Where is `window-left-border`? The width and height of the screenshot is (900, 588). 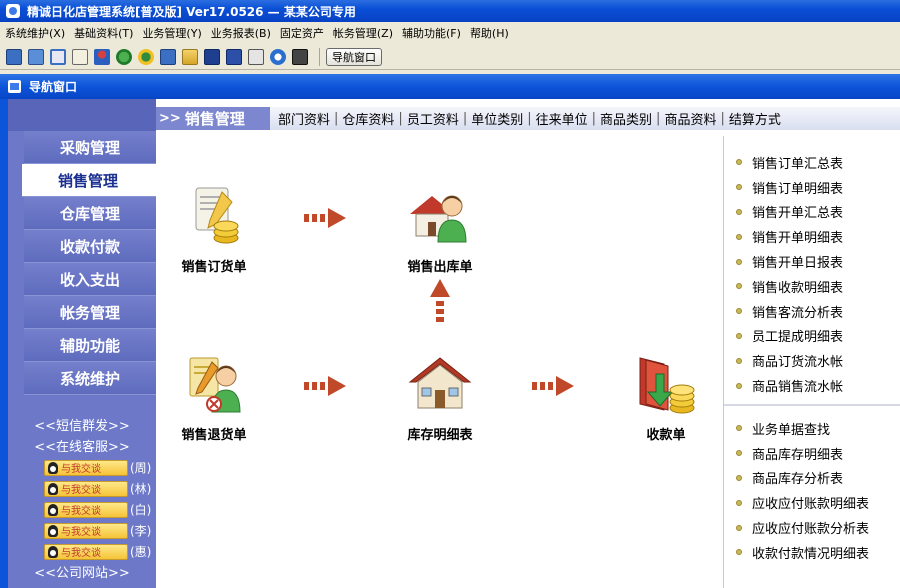
window-left-border is located at coordinates (4, 343).